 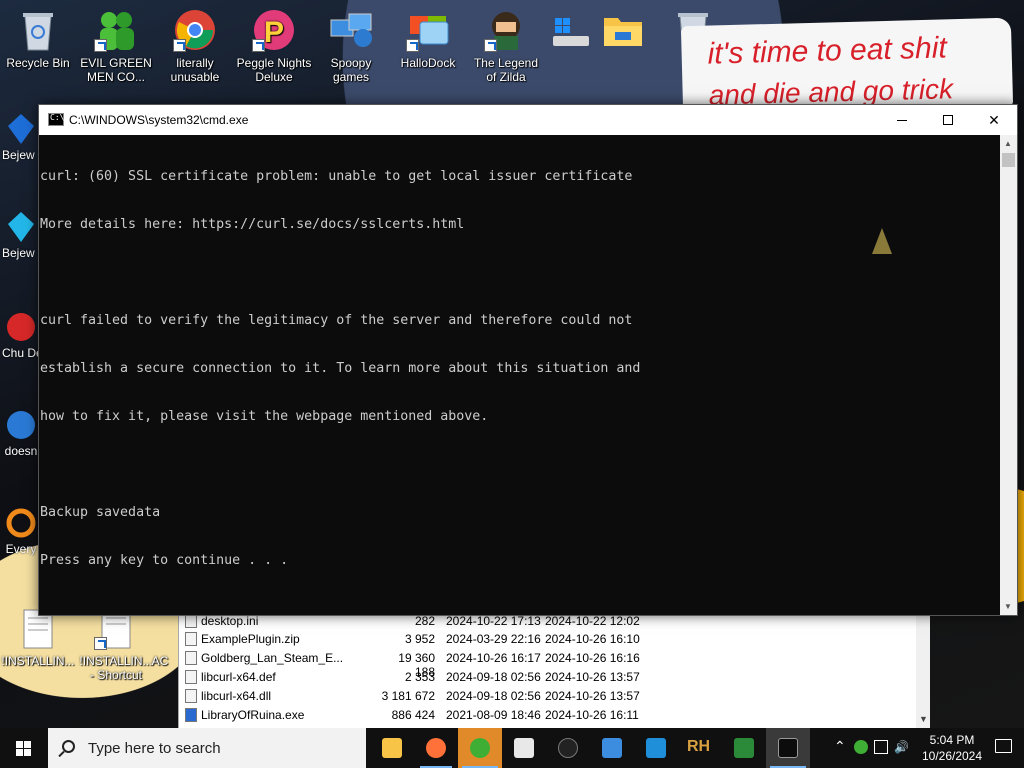 I want to click on recycle-bin-icon: Recycle Bin, so click(x=38, y=35).